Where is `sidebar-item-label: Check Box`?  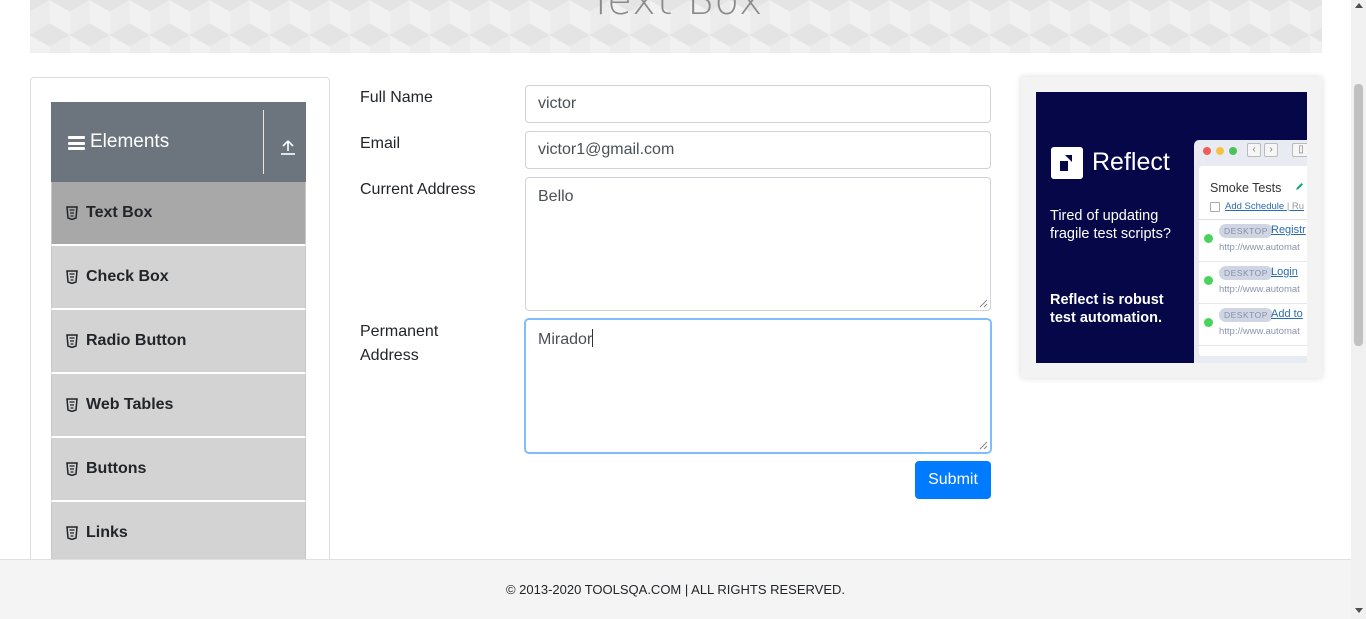
sidebar-item-label: Check Box is located at coordinates (127, 276).